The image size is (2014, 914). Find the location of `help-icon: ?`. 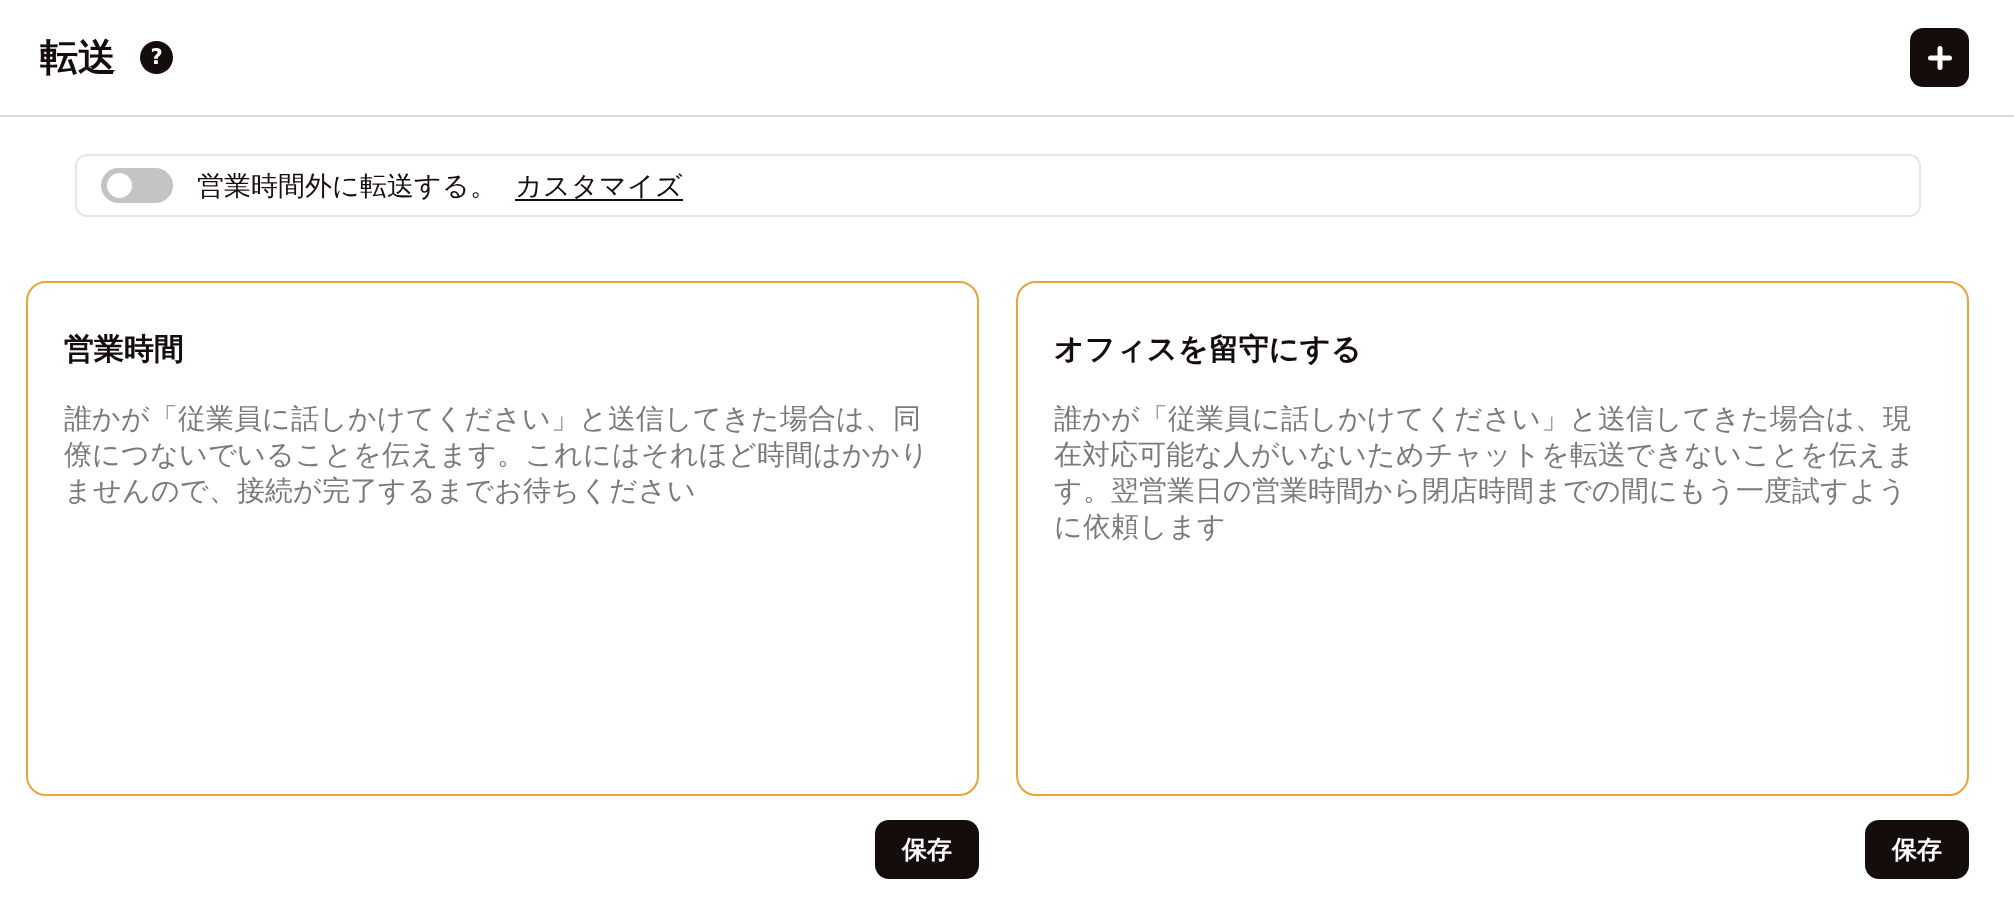

help-icon: ? is located at coordinates (156, 57).